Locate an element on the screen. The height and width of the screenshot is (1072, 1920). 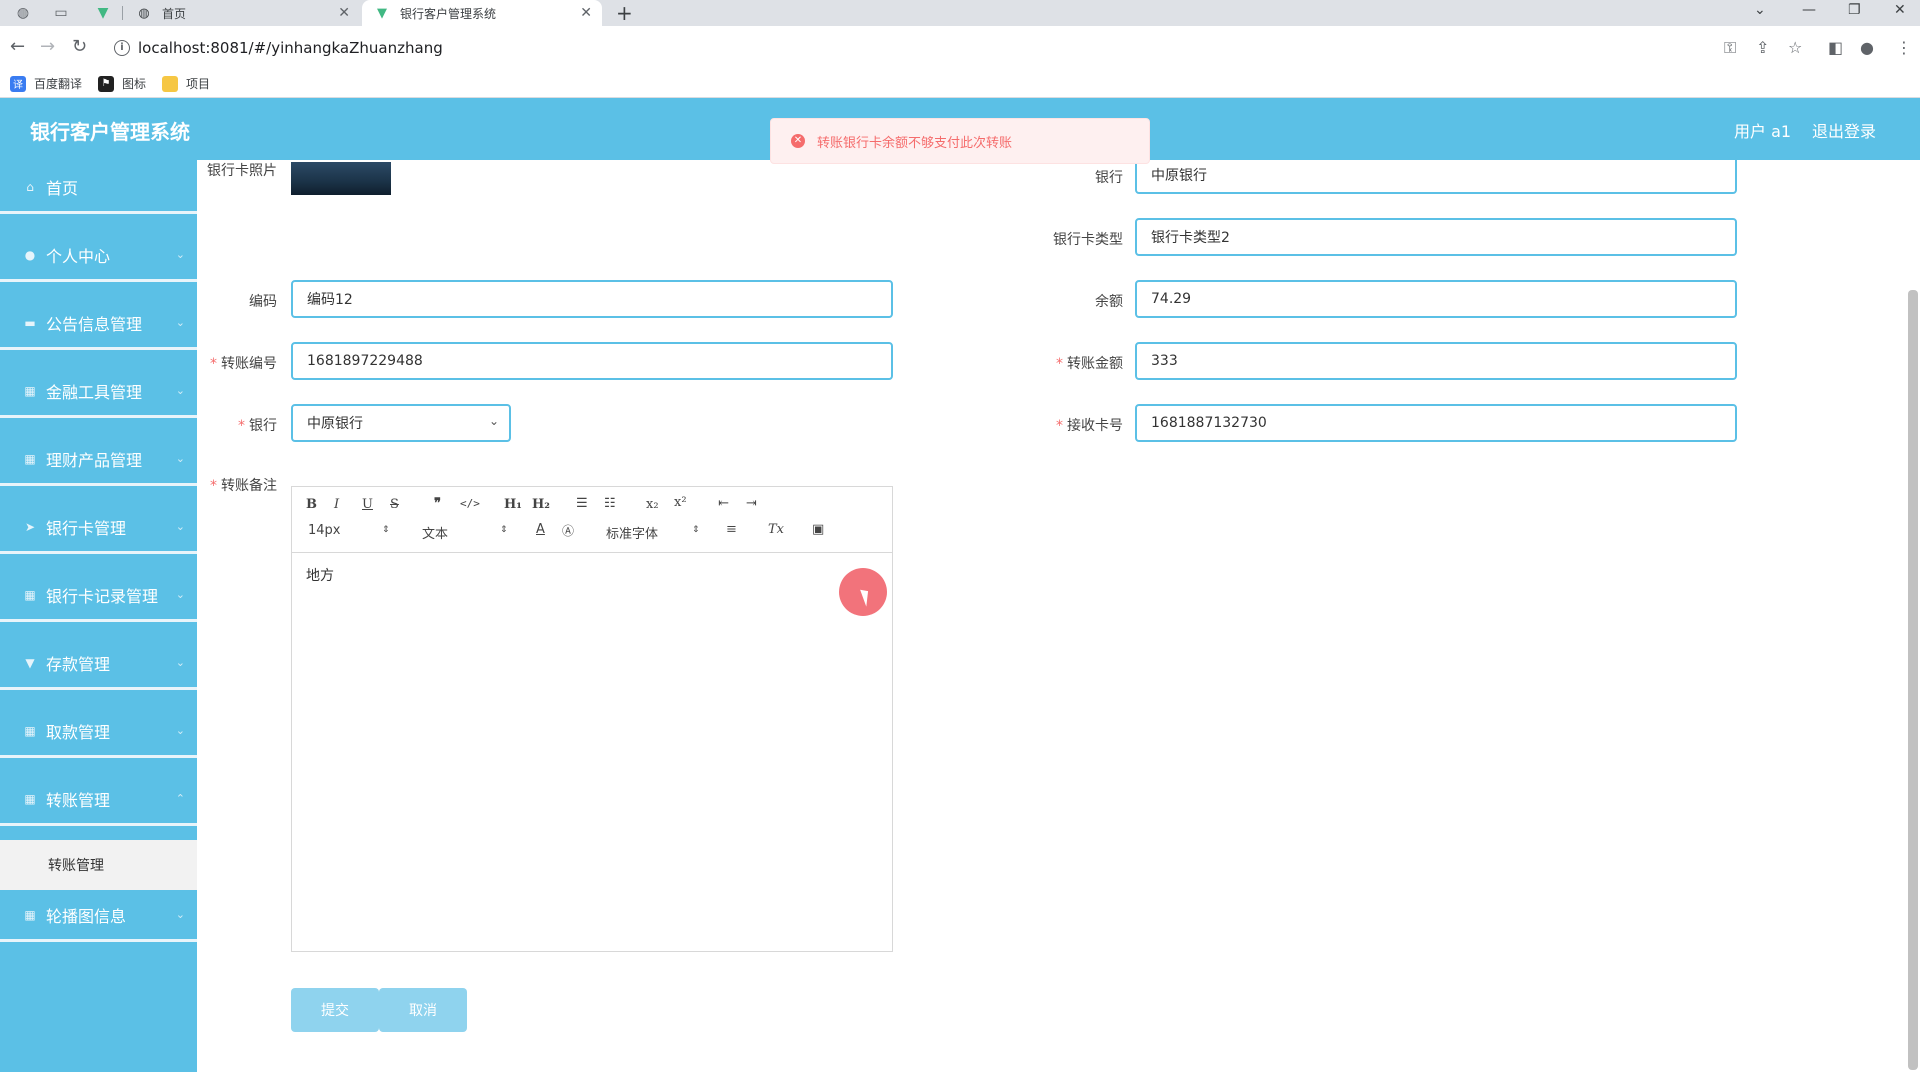
sidebar-subitem-transfer-management: 转账管理 is located at coordinates (98, 865).